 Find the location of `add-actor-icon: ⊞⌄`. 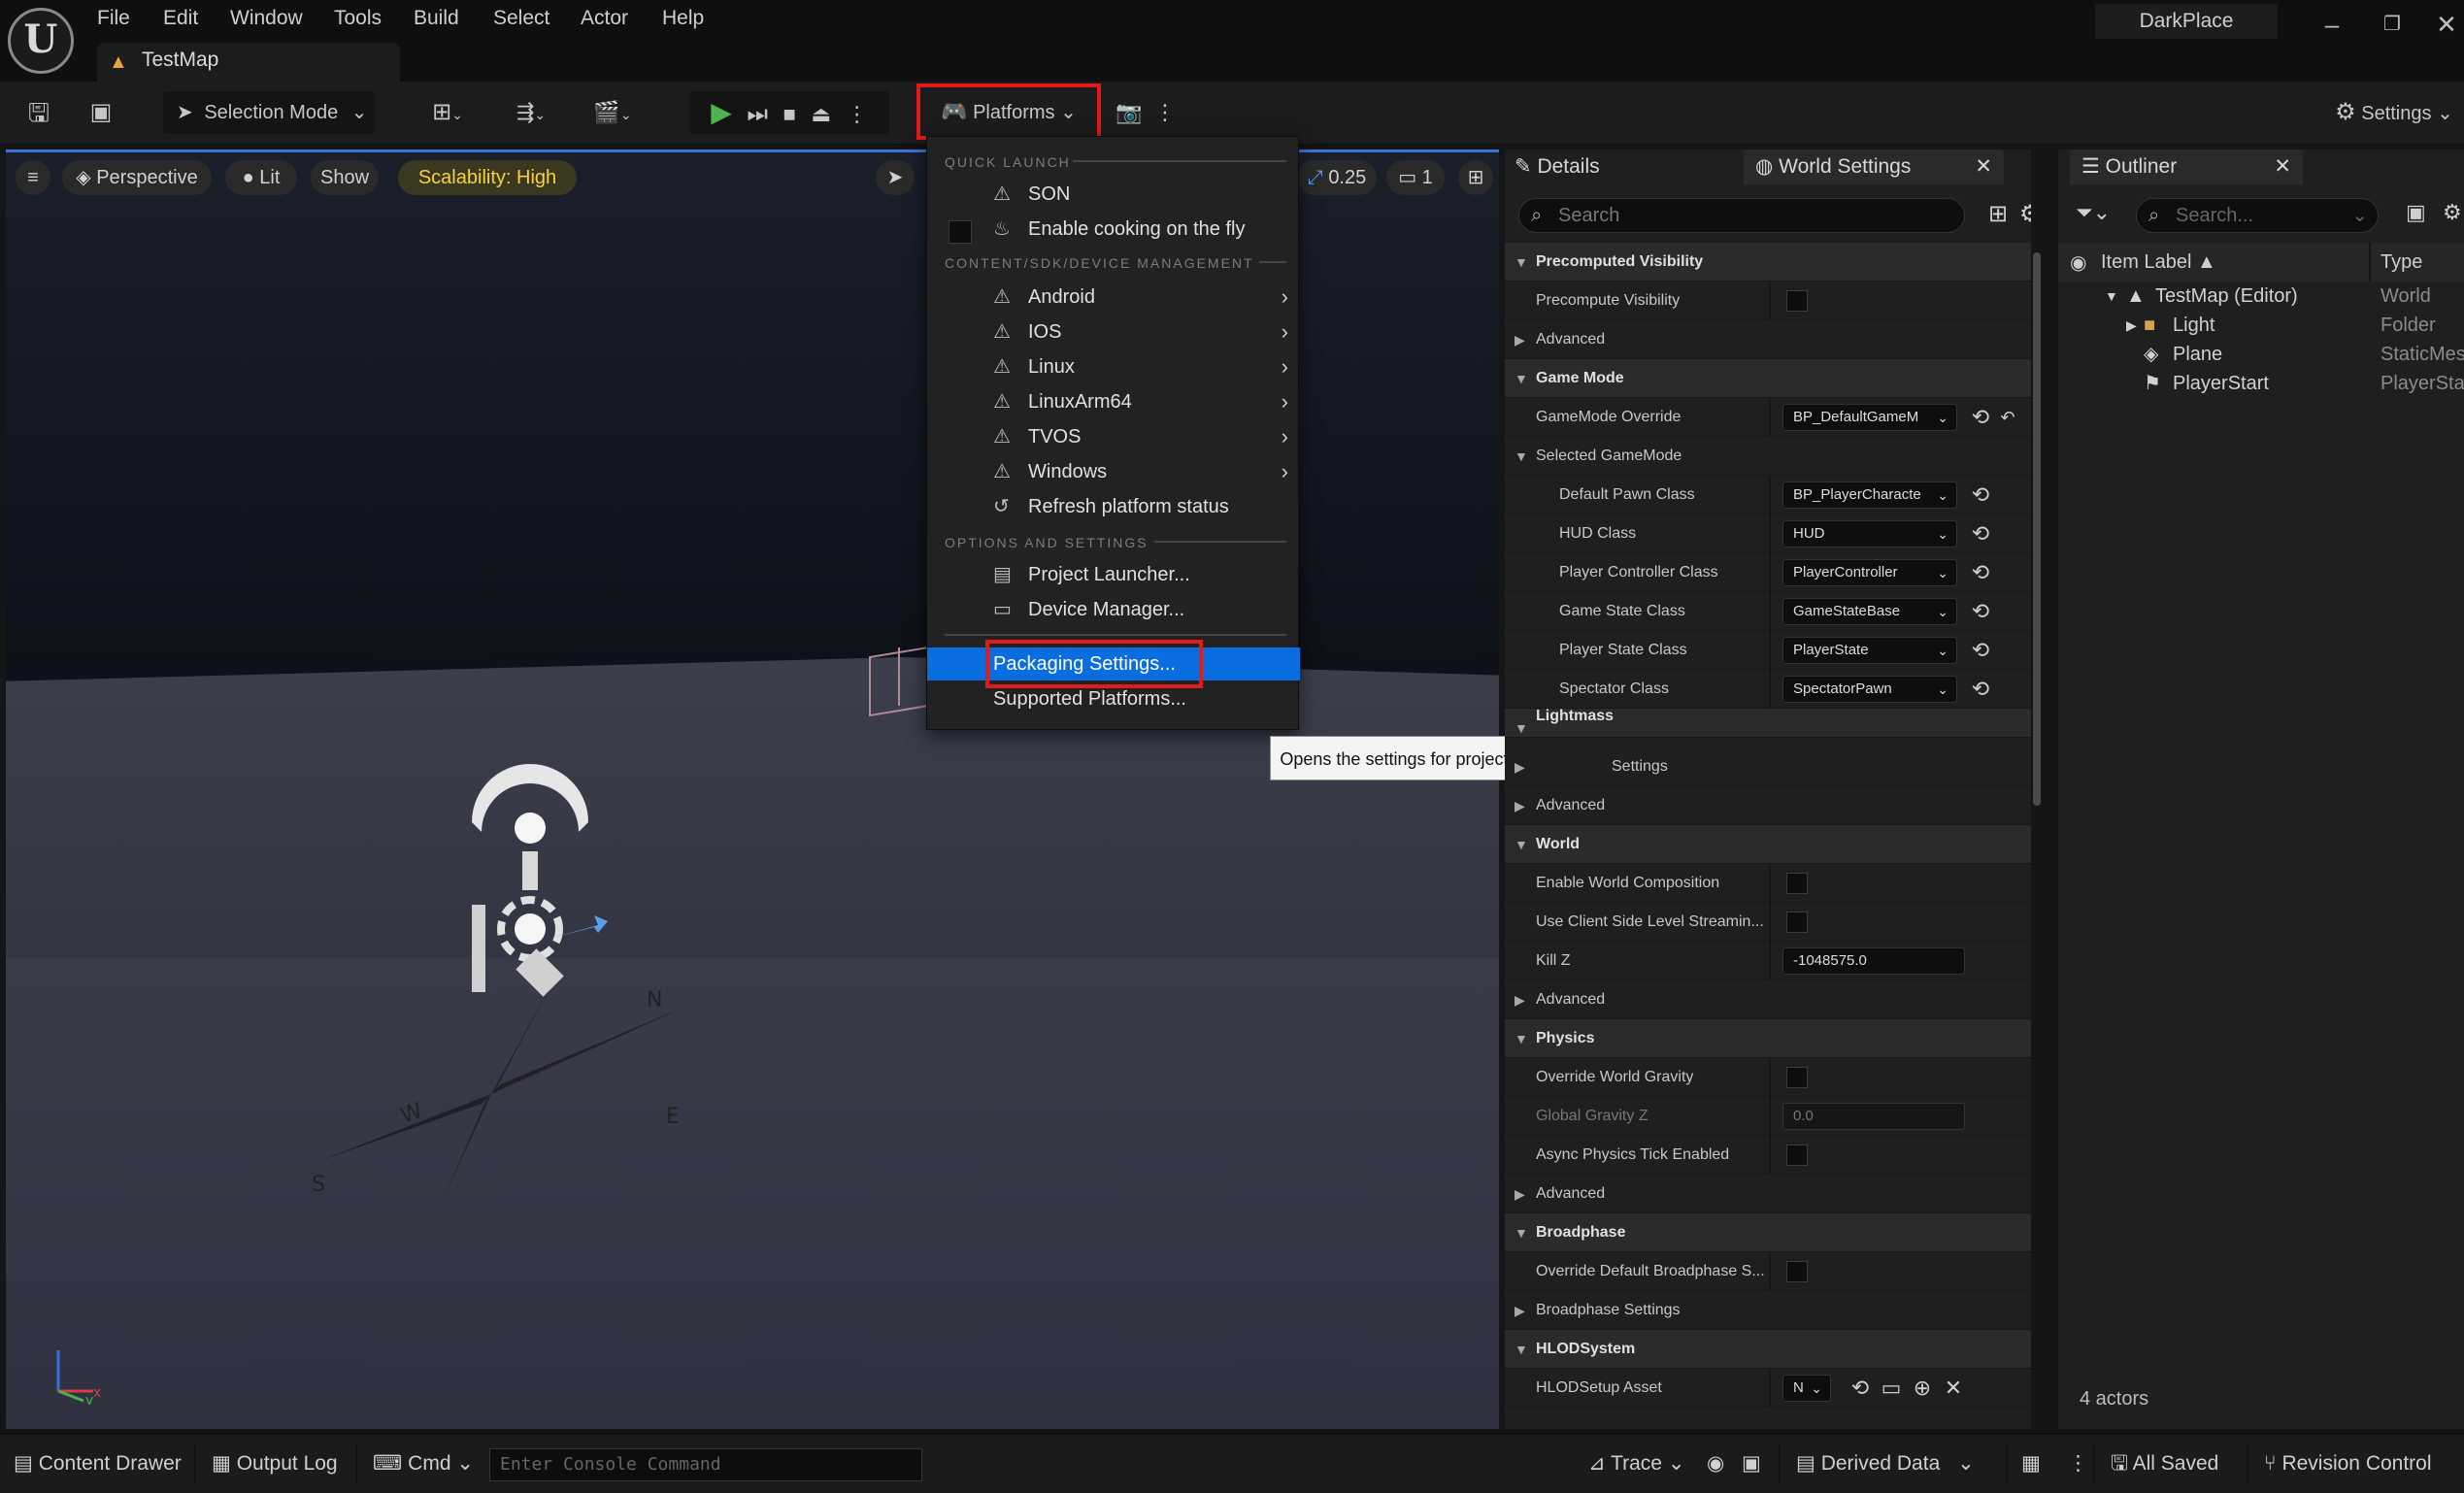

add-actor-icon: ⊞⌄ is located at coordinates (447, 112).